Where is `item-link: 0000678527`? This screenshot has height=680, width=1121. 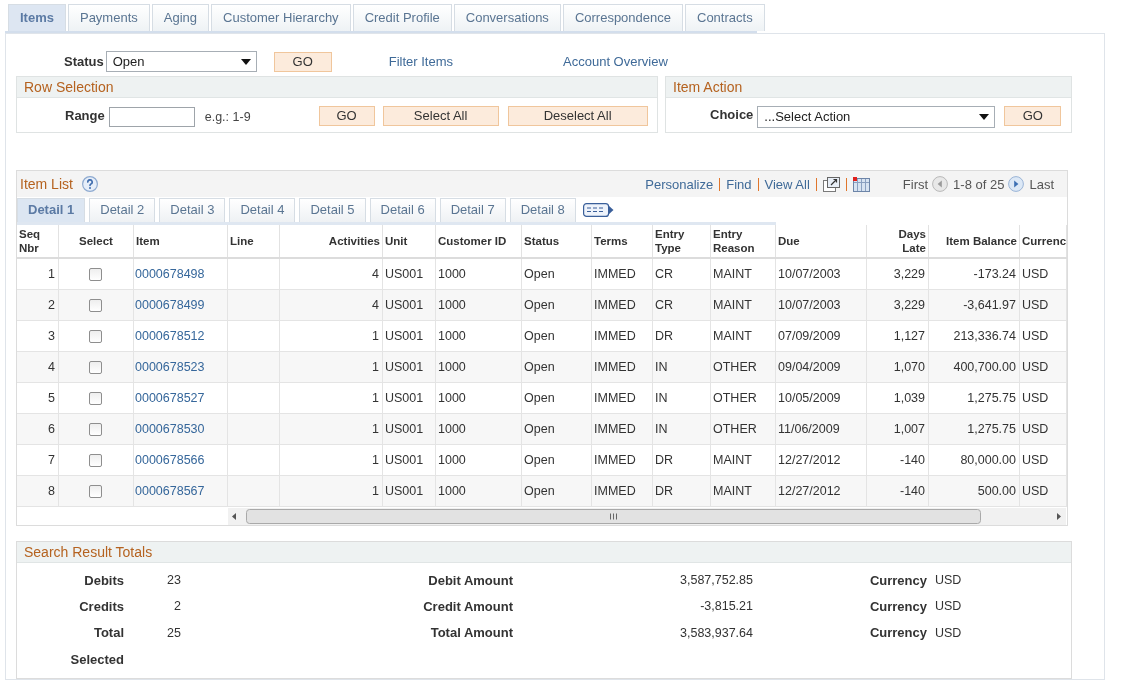
item-link: 0000678527 is located at coordinates (170, 398).